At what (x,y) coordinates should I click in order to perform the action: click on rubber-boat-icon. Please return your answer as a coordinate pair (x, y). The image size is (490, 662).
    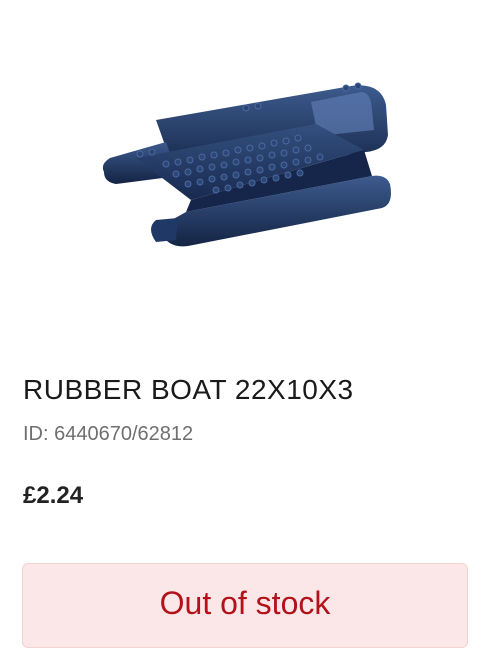
    Looking at the image, I should click on (246, 164).